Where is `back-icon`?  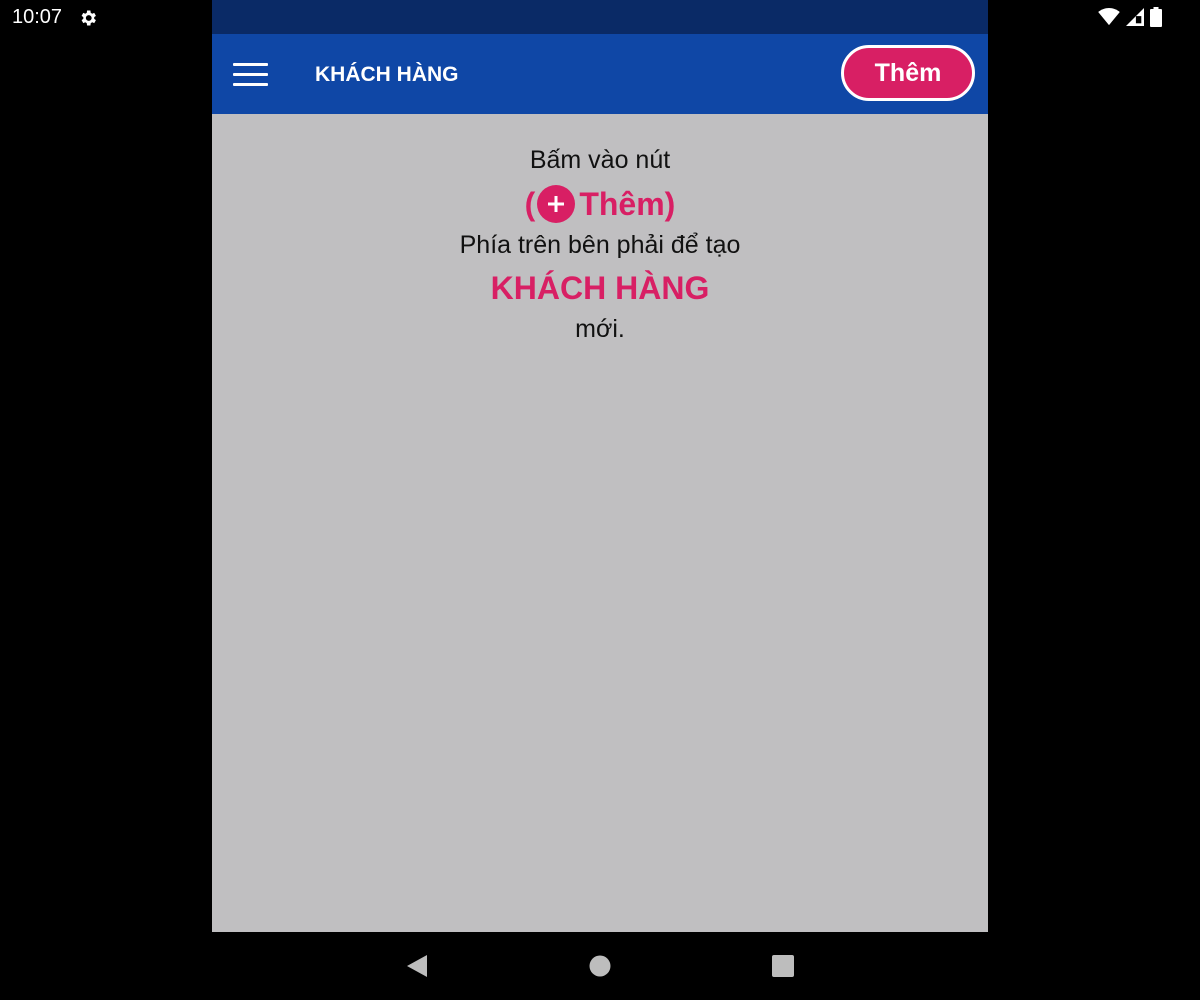
back-icon is located at coordinates (416, 966).